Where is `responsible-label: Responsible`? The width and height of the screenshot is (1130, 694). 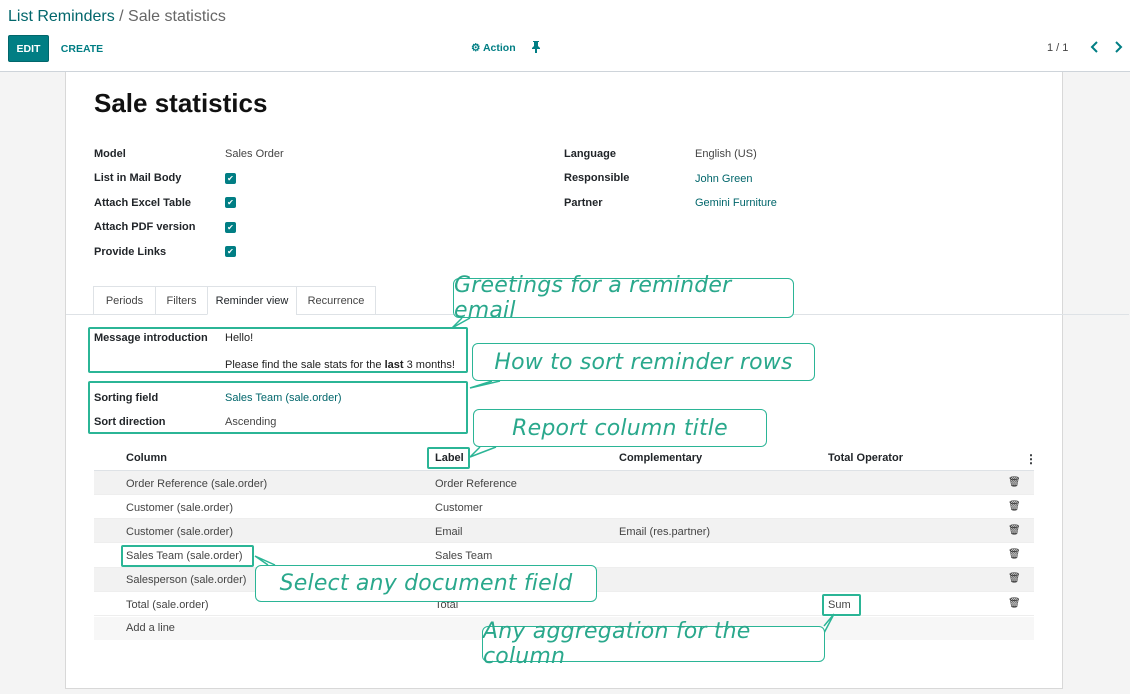
responsible-label: Responsible is located at coordinates (597, 178).